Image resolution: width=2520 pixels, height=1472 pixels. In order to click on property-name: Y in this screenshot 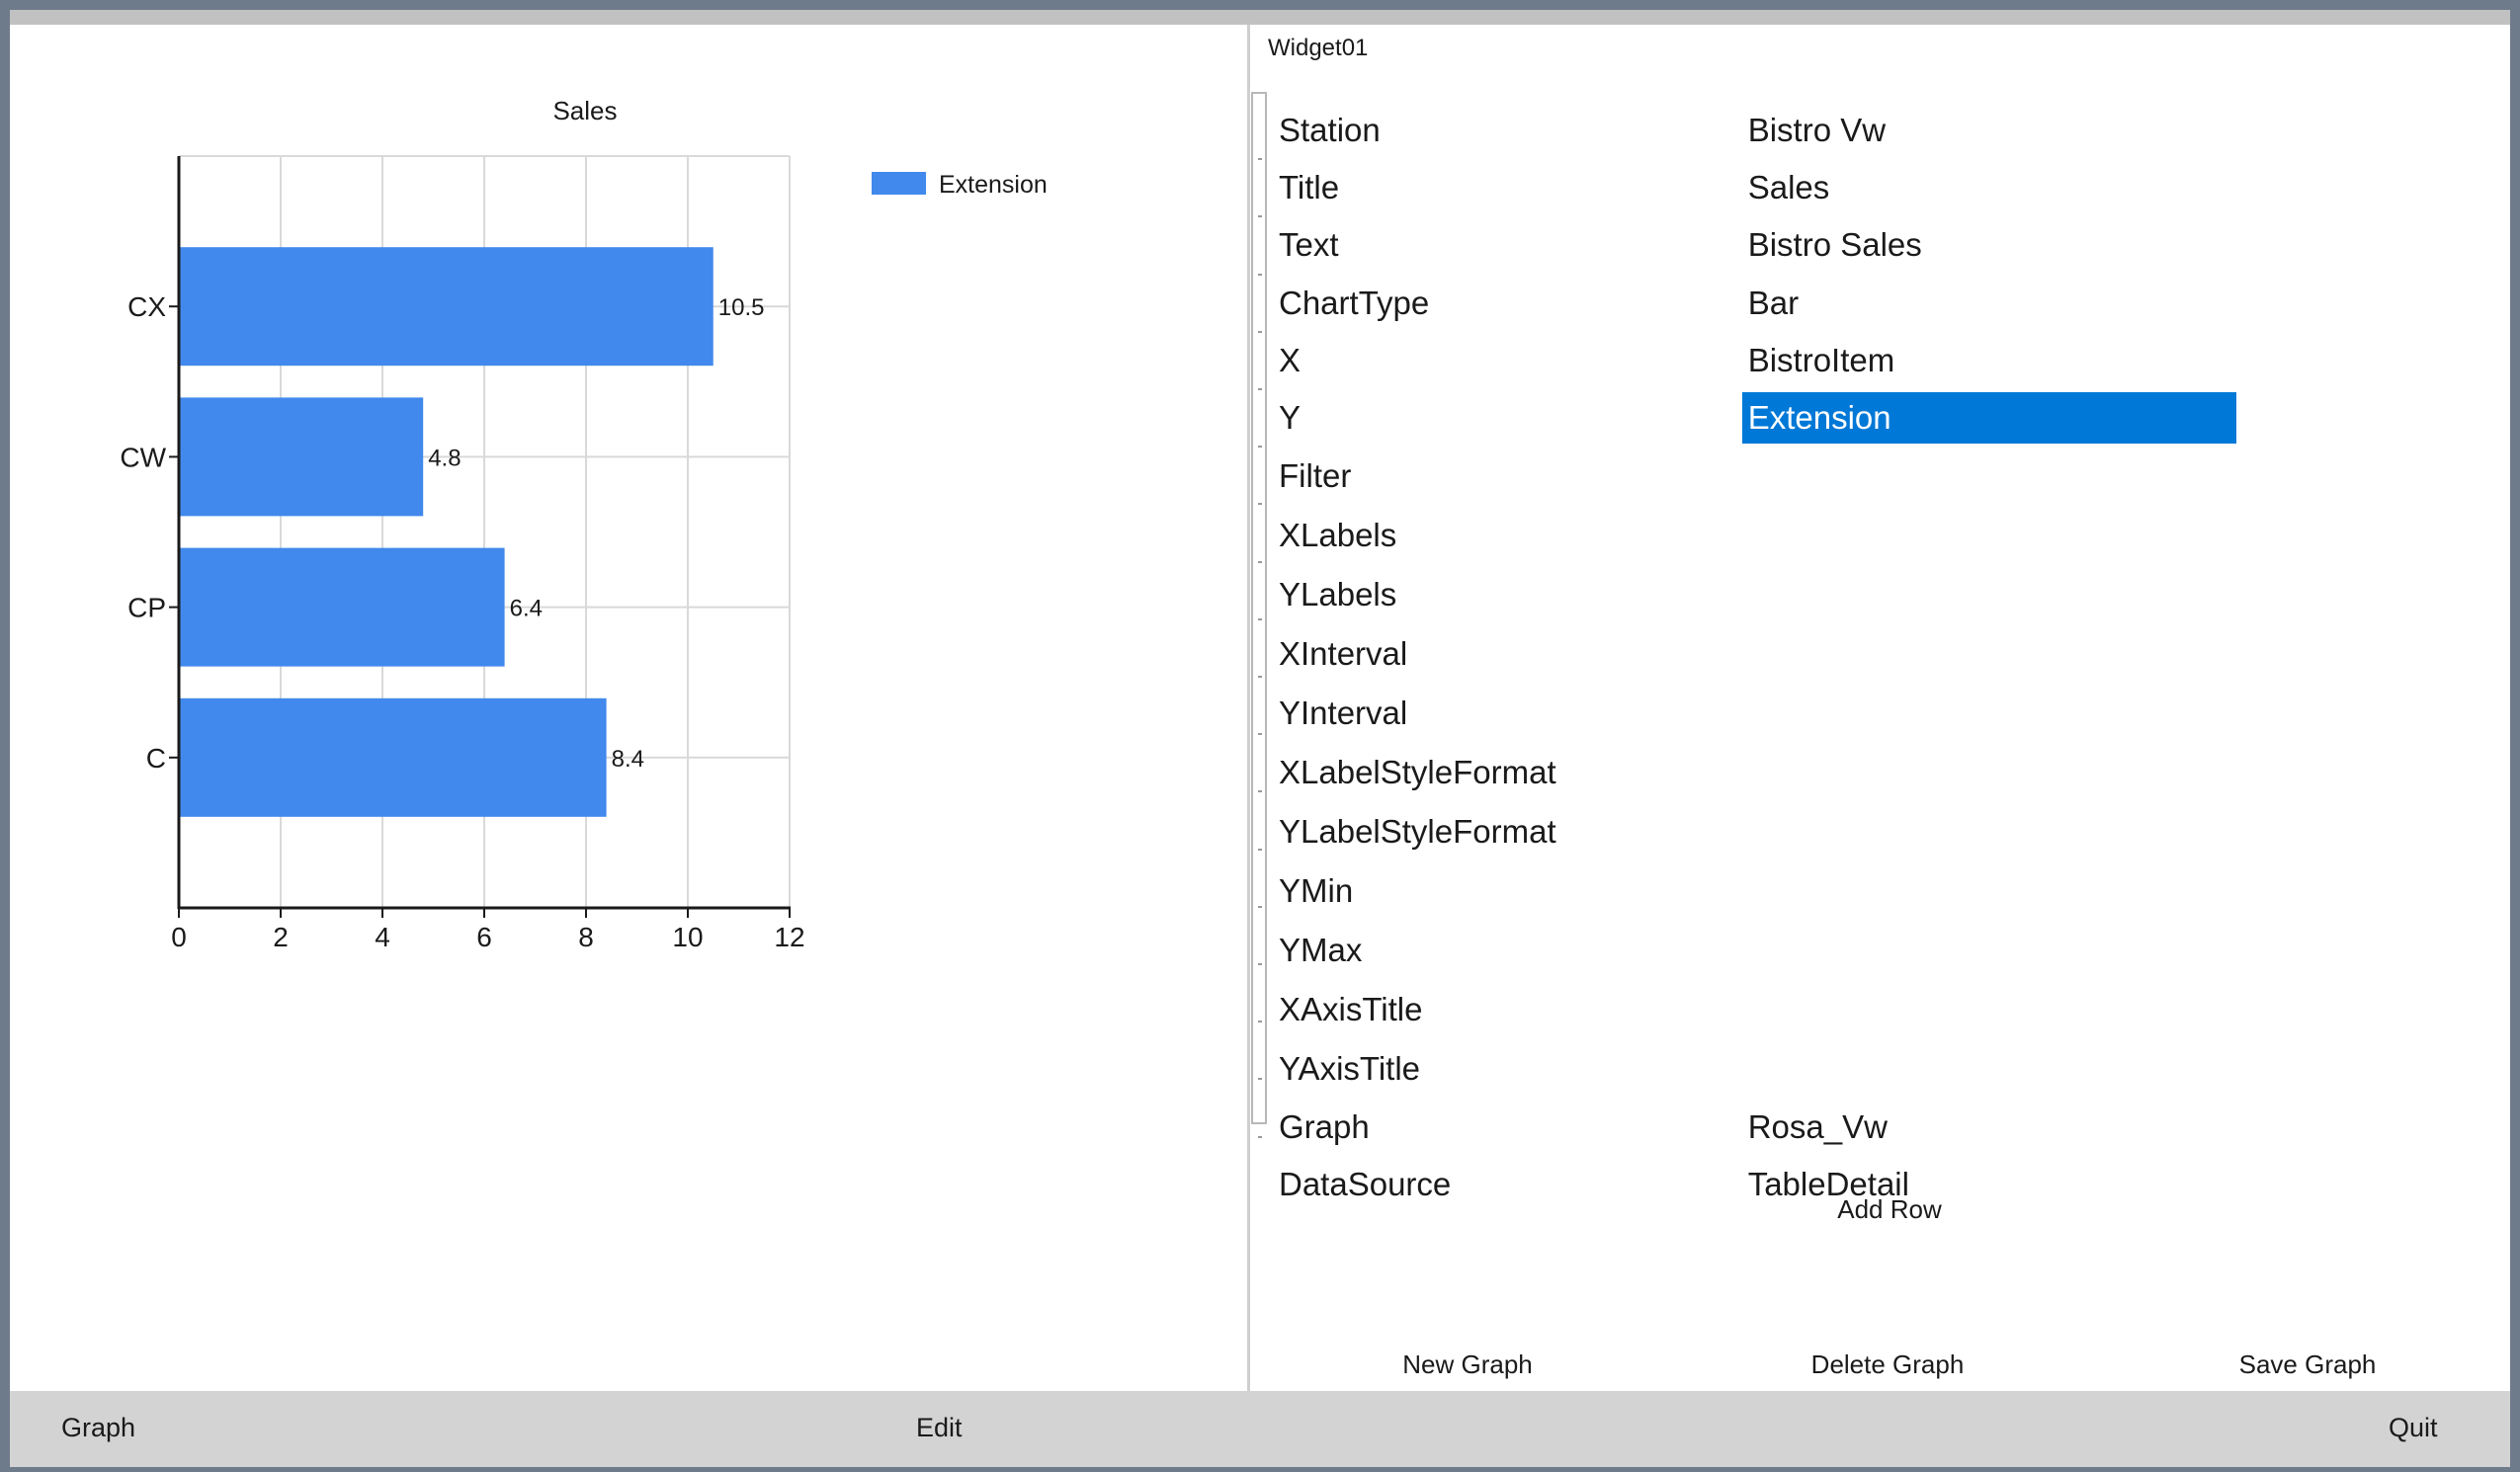, I will do `click(1509, 418)`.